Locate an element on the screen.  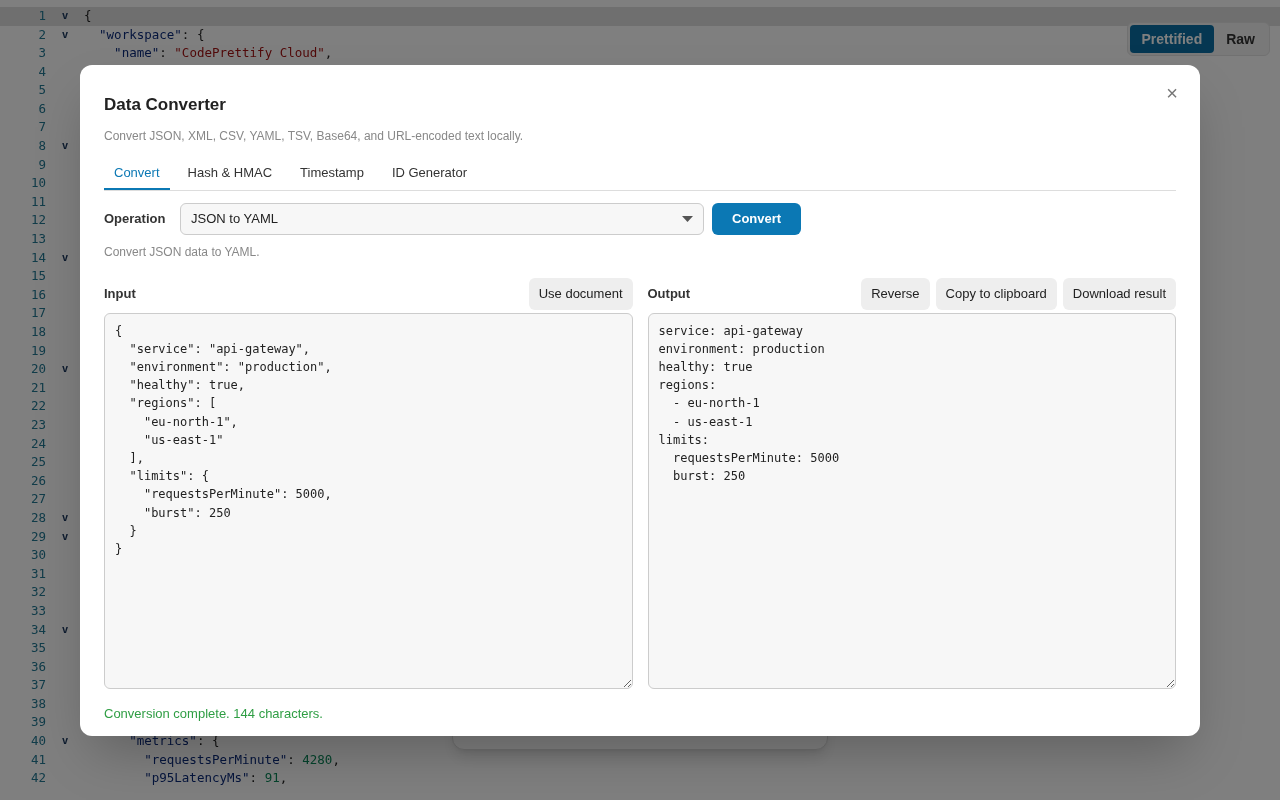
status-message: Conversion complete. 144 characters. is located at coordinates (214, 713).